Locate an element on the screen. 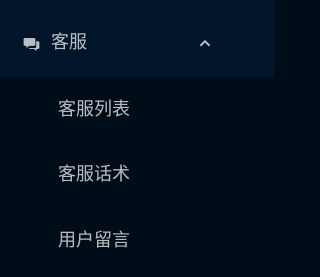 The image size is (320, 277). menu-item-customer-service-list: 客服列表 is located at coordinates (137, 110).